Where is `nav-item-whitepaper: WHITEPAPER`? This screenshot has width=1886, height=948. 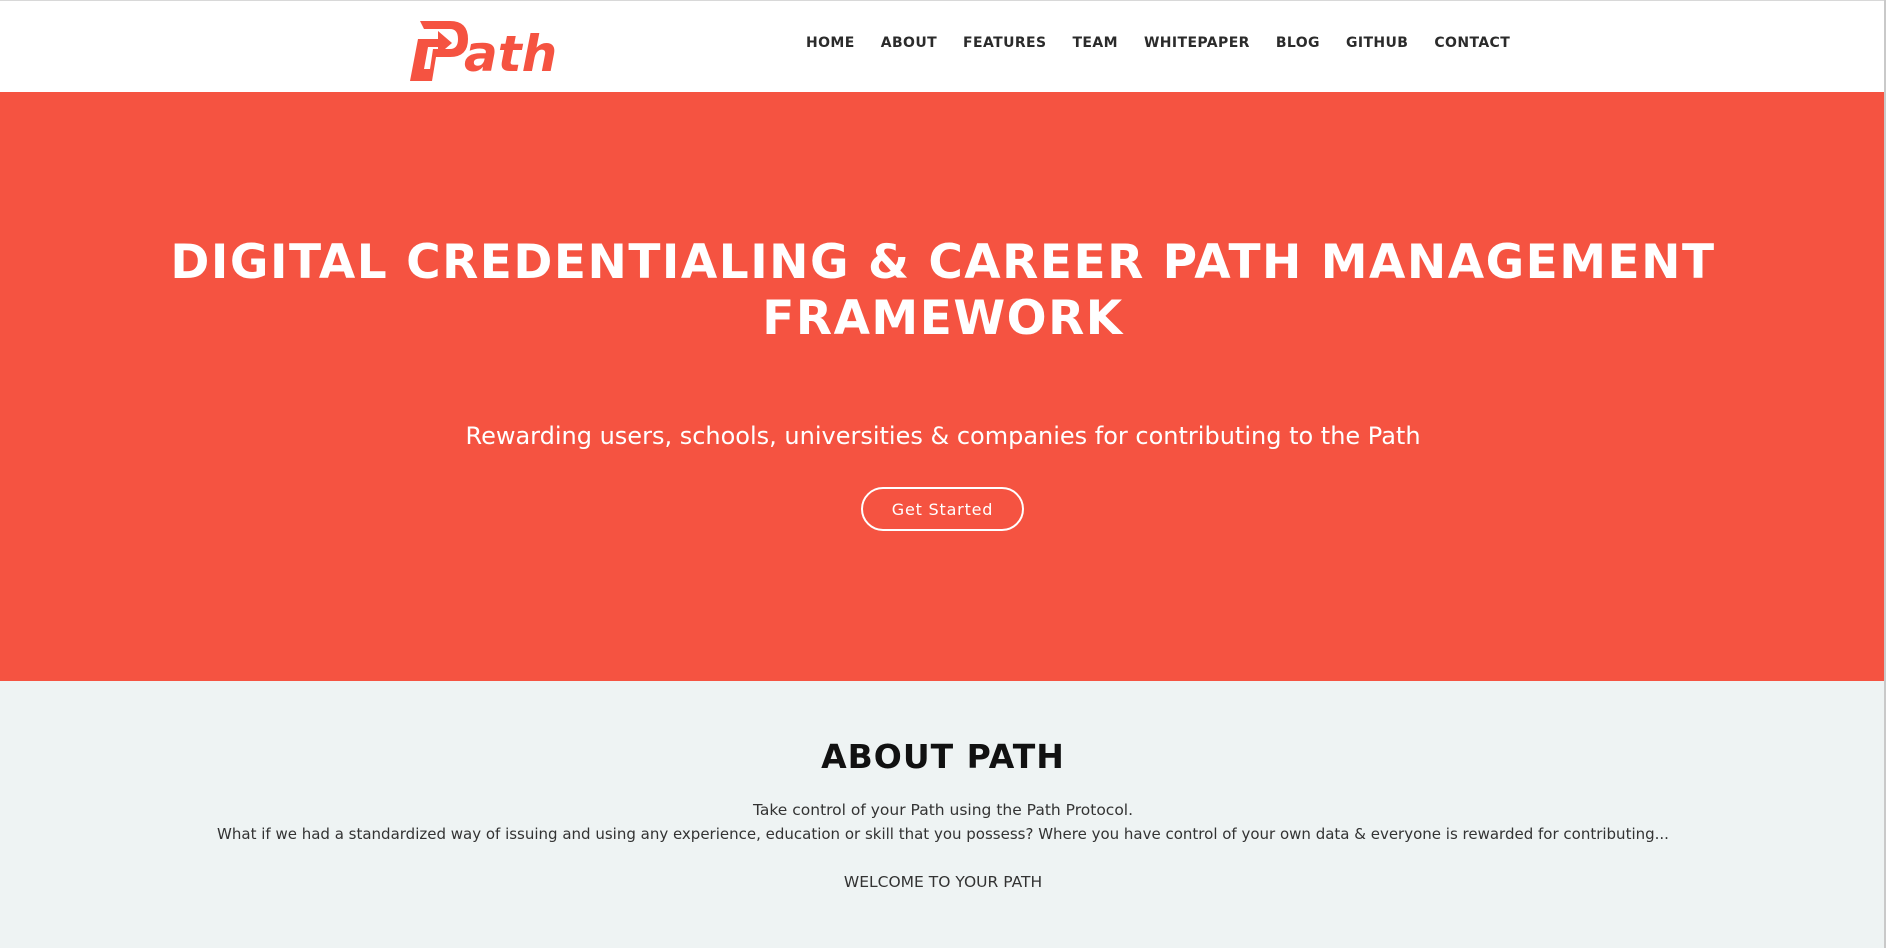
nav-item-whitepaper: WHITEPAPER is located at coordinates (1197, 43).